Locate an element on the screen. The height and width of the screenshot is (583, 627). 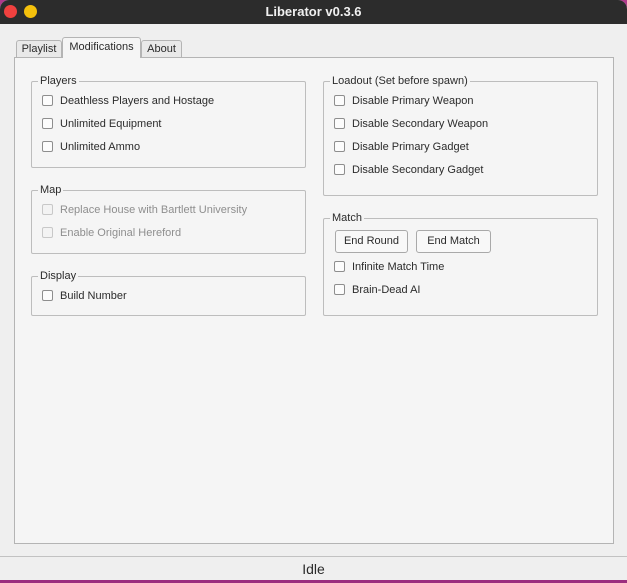
disable-primary-weapon-checkbox: Disable Primary Weapon is located at coordinates (403, 101).